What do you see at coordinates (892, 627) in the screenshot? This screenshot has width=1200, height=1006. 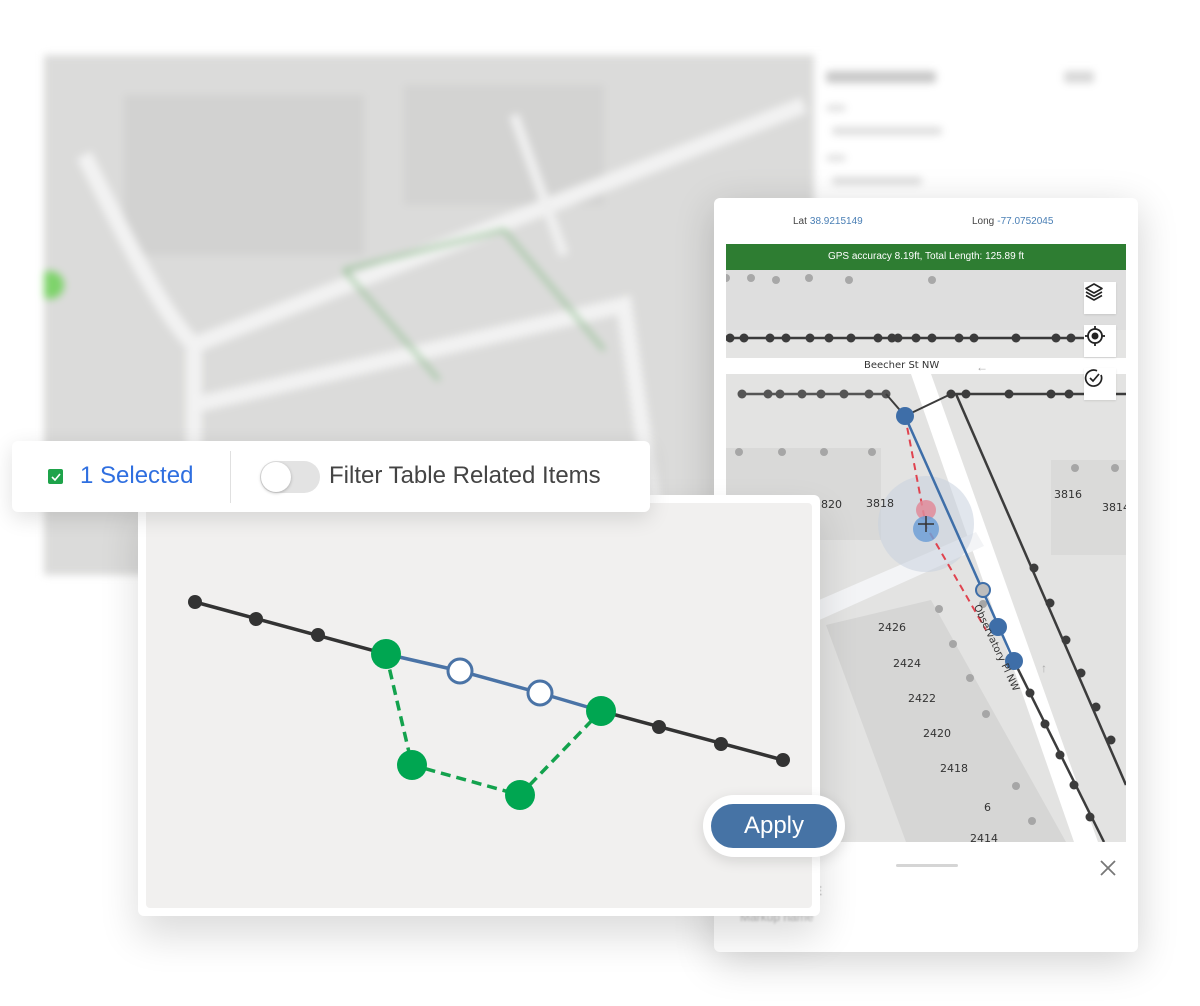 I see `address-label: 2426` at bounding box center [892, 627].